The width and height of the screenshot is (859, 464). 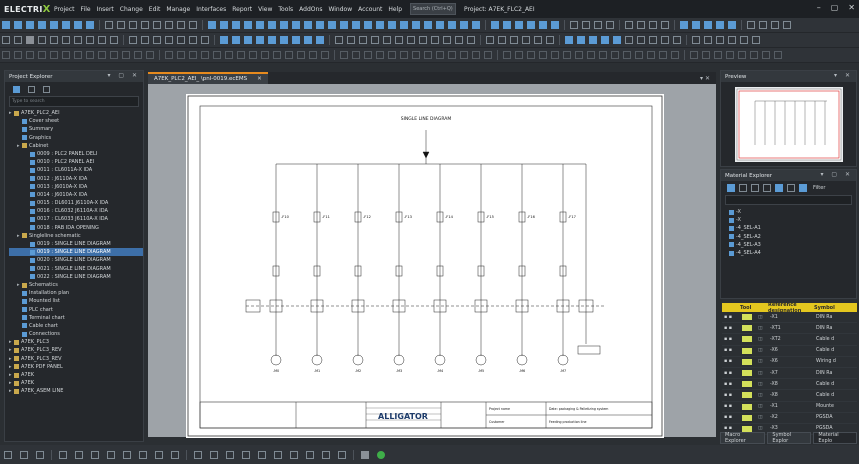 What do you see at coordinates (835, 7) in the screenshot?
I see `maximize-icon: ▢` at bounding box center [835, 7].